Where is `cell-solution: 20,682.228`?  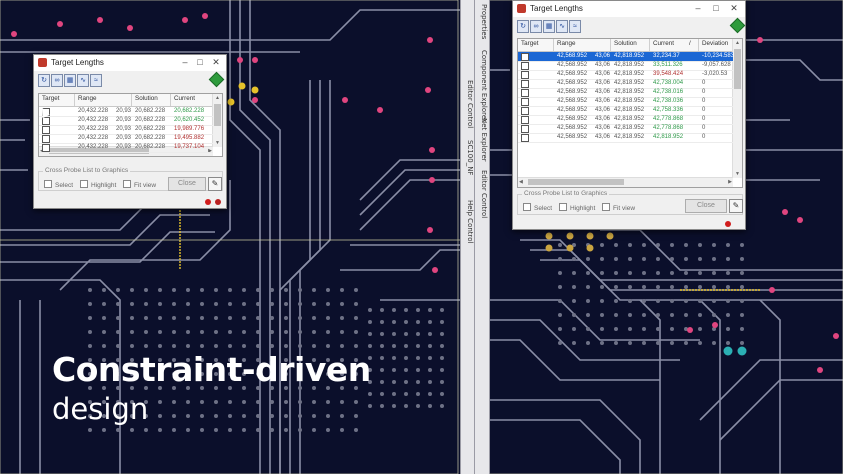 cell-solution: 20,682.228 is located at coordinates (150, 147).